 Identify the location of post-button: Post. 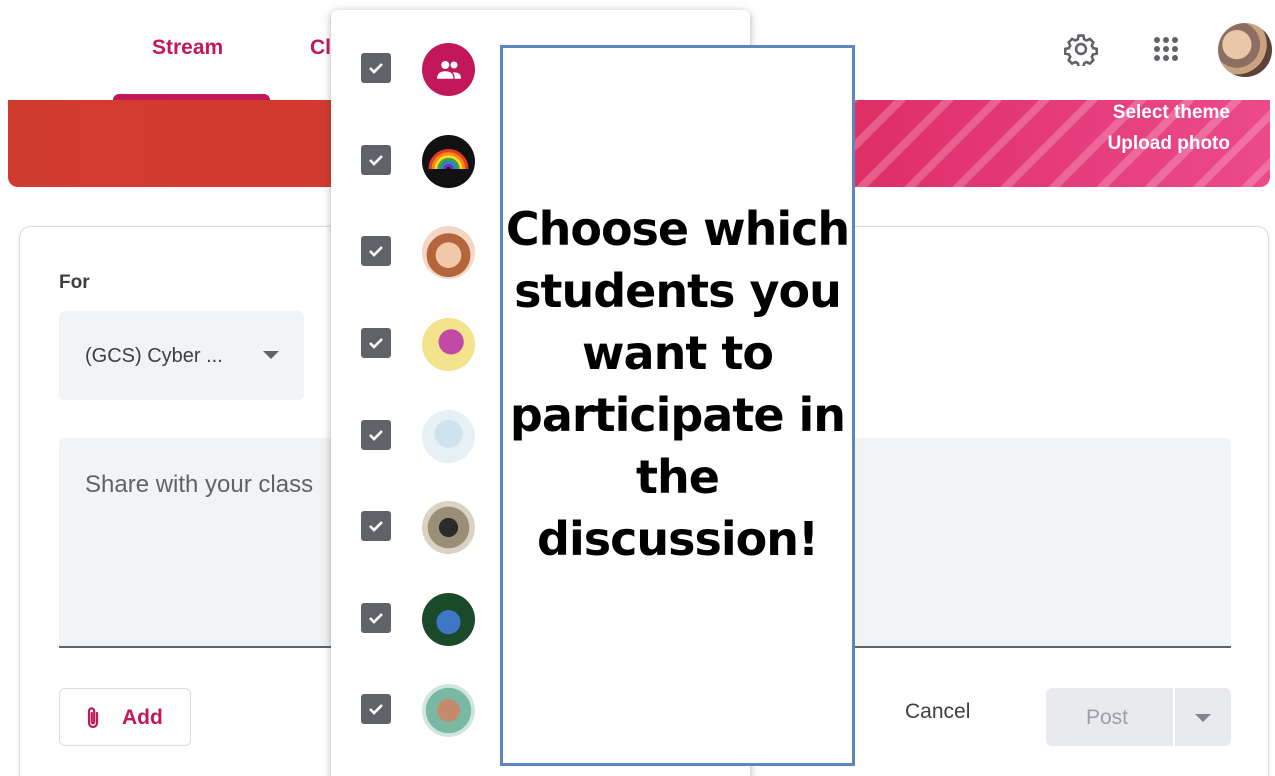
(1109, 717).